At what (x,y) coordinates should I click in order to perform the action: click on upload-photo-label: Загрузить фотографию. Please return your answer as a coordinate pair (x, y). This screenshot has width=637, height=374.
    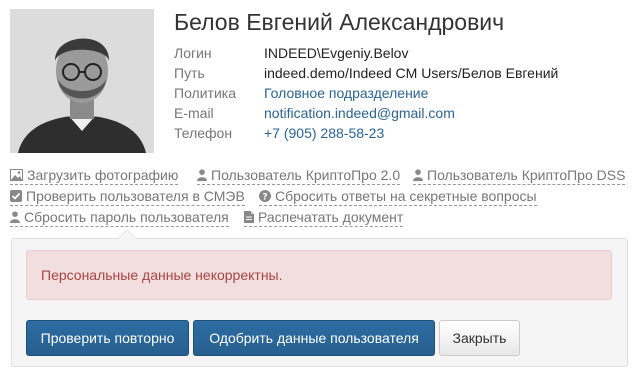
    Looking at the image, I should click on (103, 175).